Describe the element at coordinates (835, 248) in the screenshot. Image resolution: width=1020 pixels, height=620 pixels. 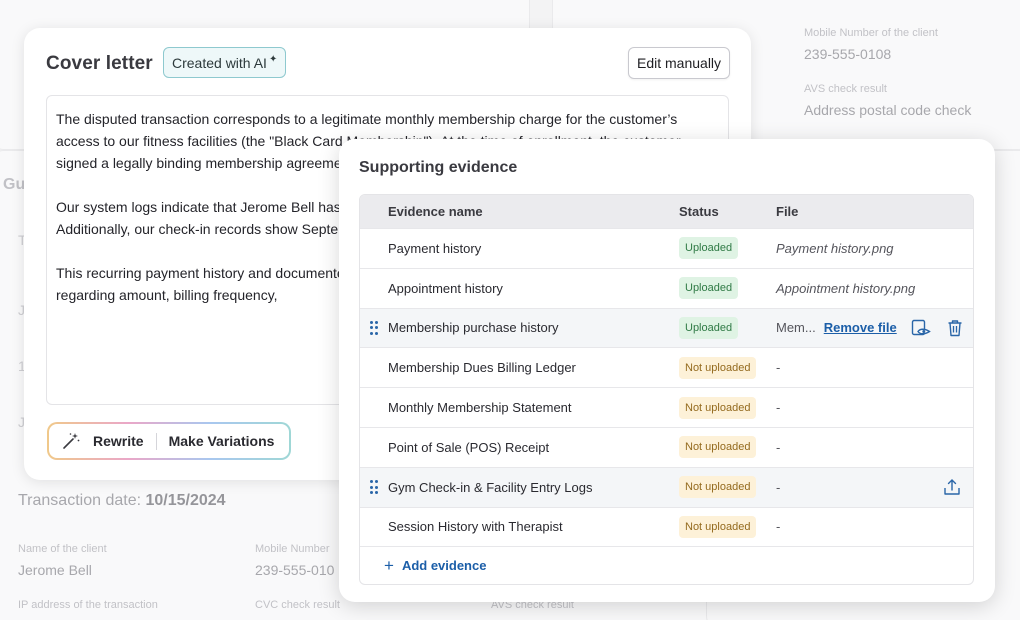
I see `file-name: Payment history.png` at that location.